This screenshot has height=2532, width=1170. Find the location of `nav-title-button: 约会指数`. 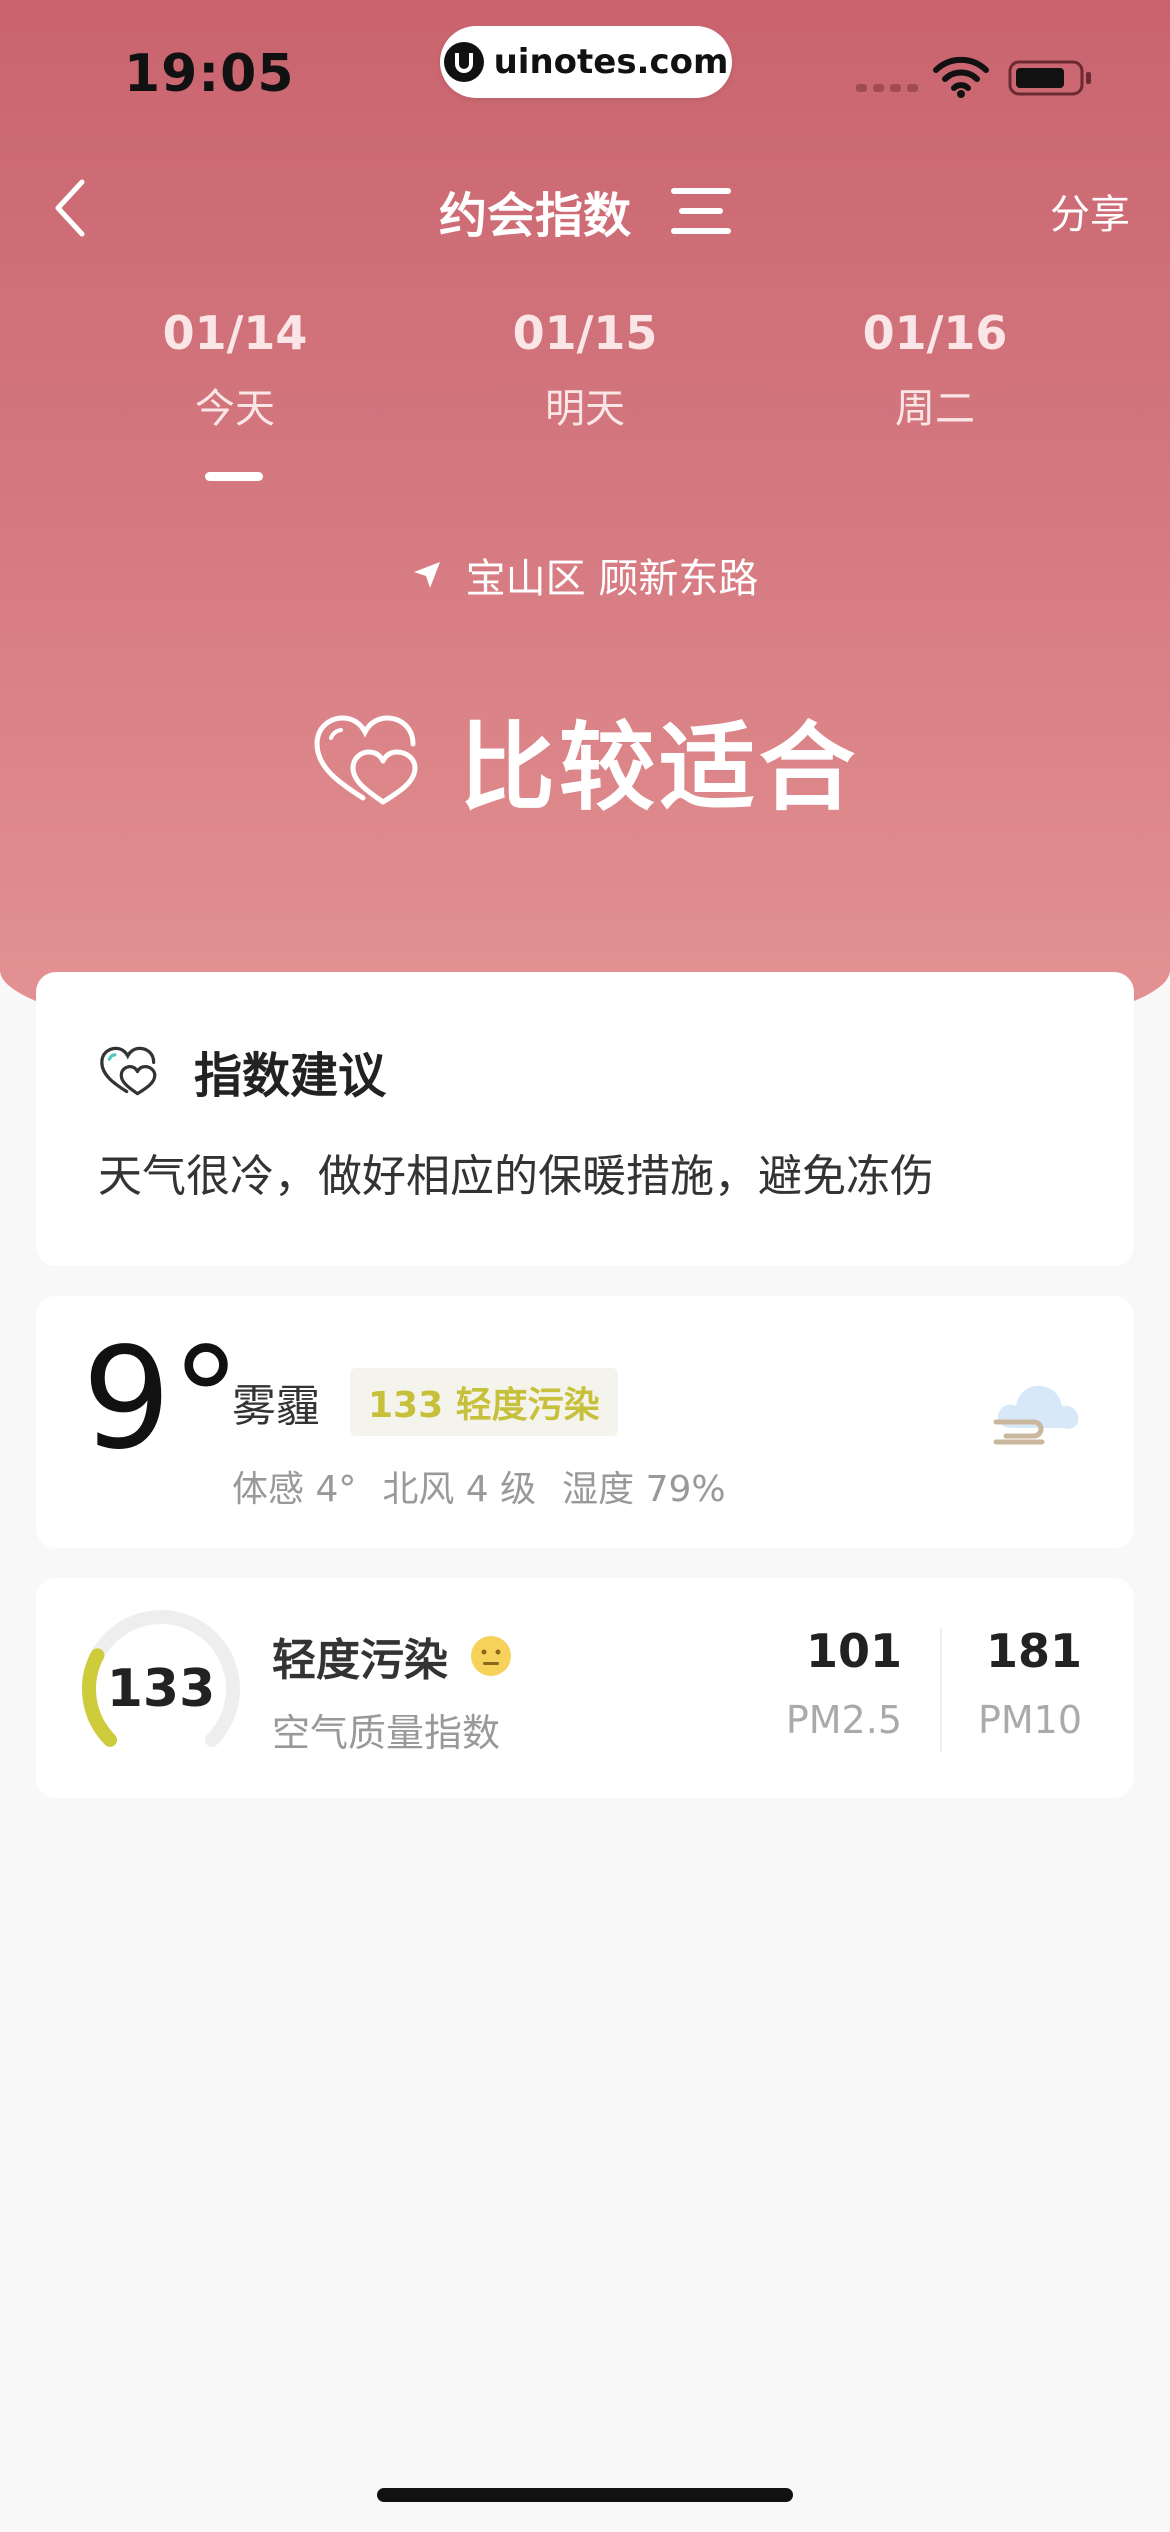

nav-title-button: 约会指数 is located at coordinates (585, 211).